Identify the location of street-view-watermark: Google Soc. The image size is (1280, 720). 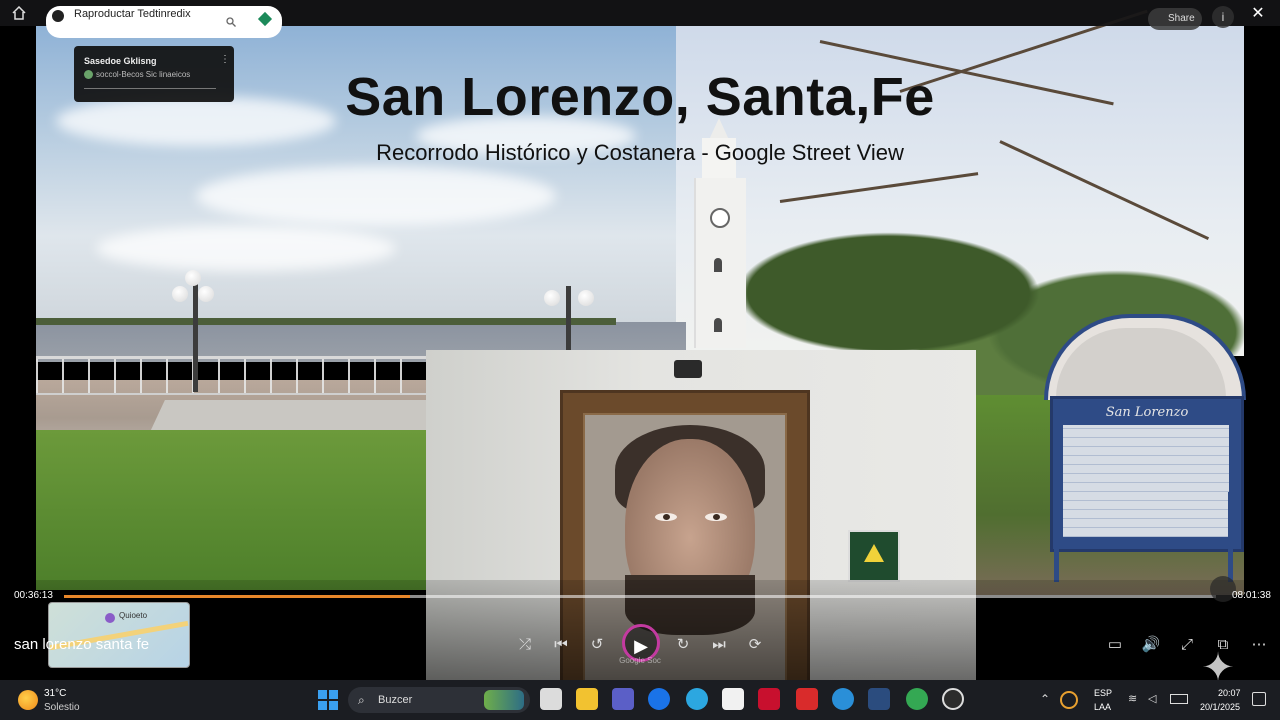
(640, 660).